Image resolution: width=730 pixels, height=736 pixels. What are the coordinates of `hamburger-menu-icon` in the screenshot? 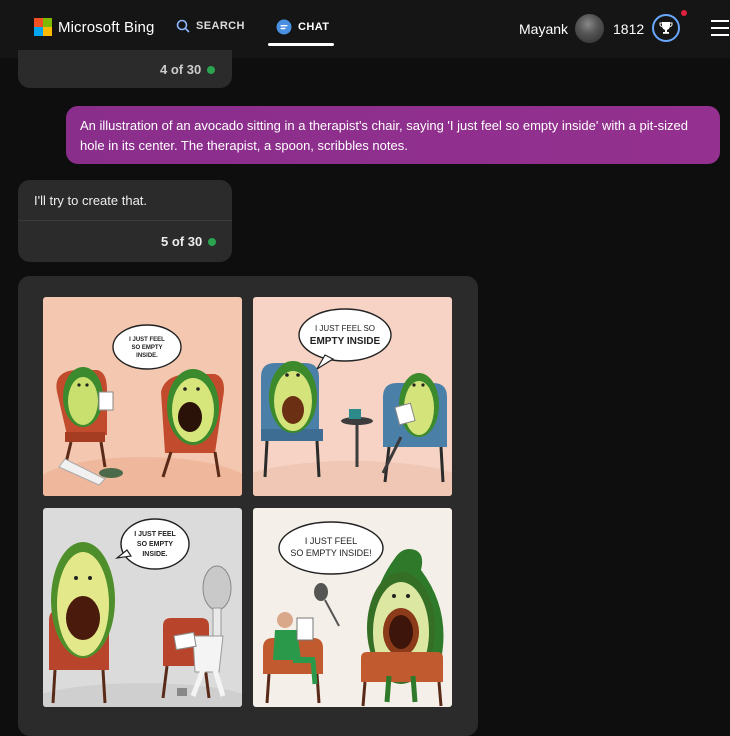 It's located at (720, 28).